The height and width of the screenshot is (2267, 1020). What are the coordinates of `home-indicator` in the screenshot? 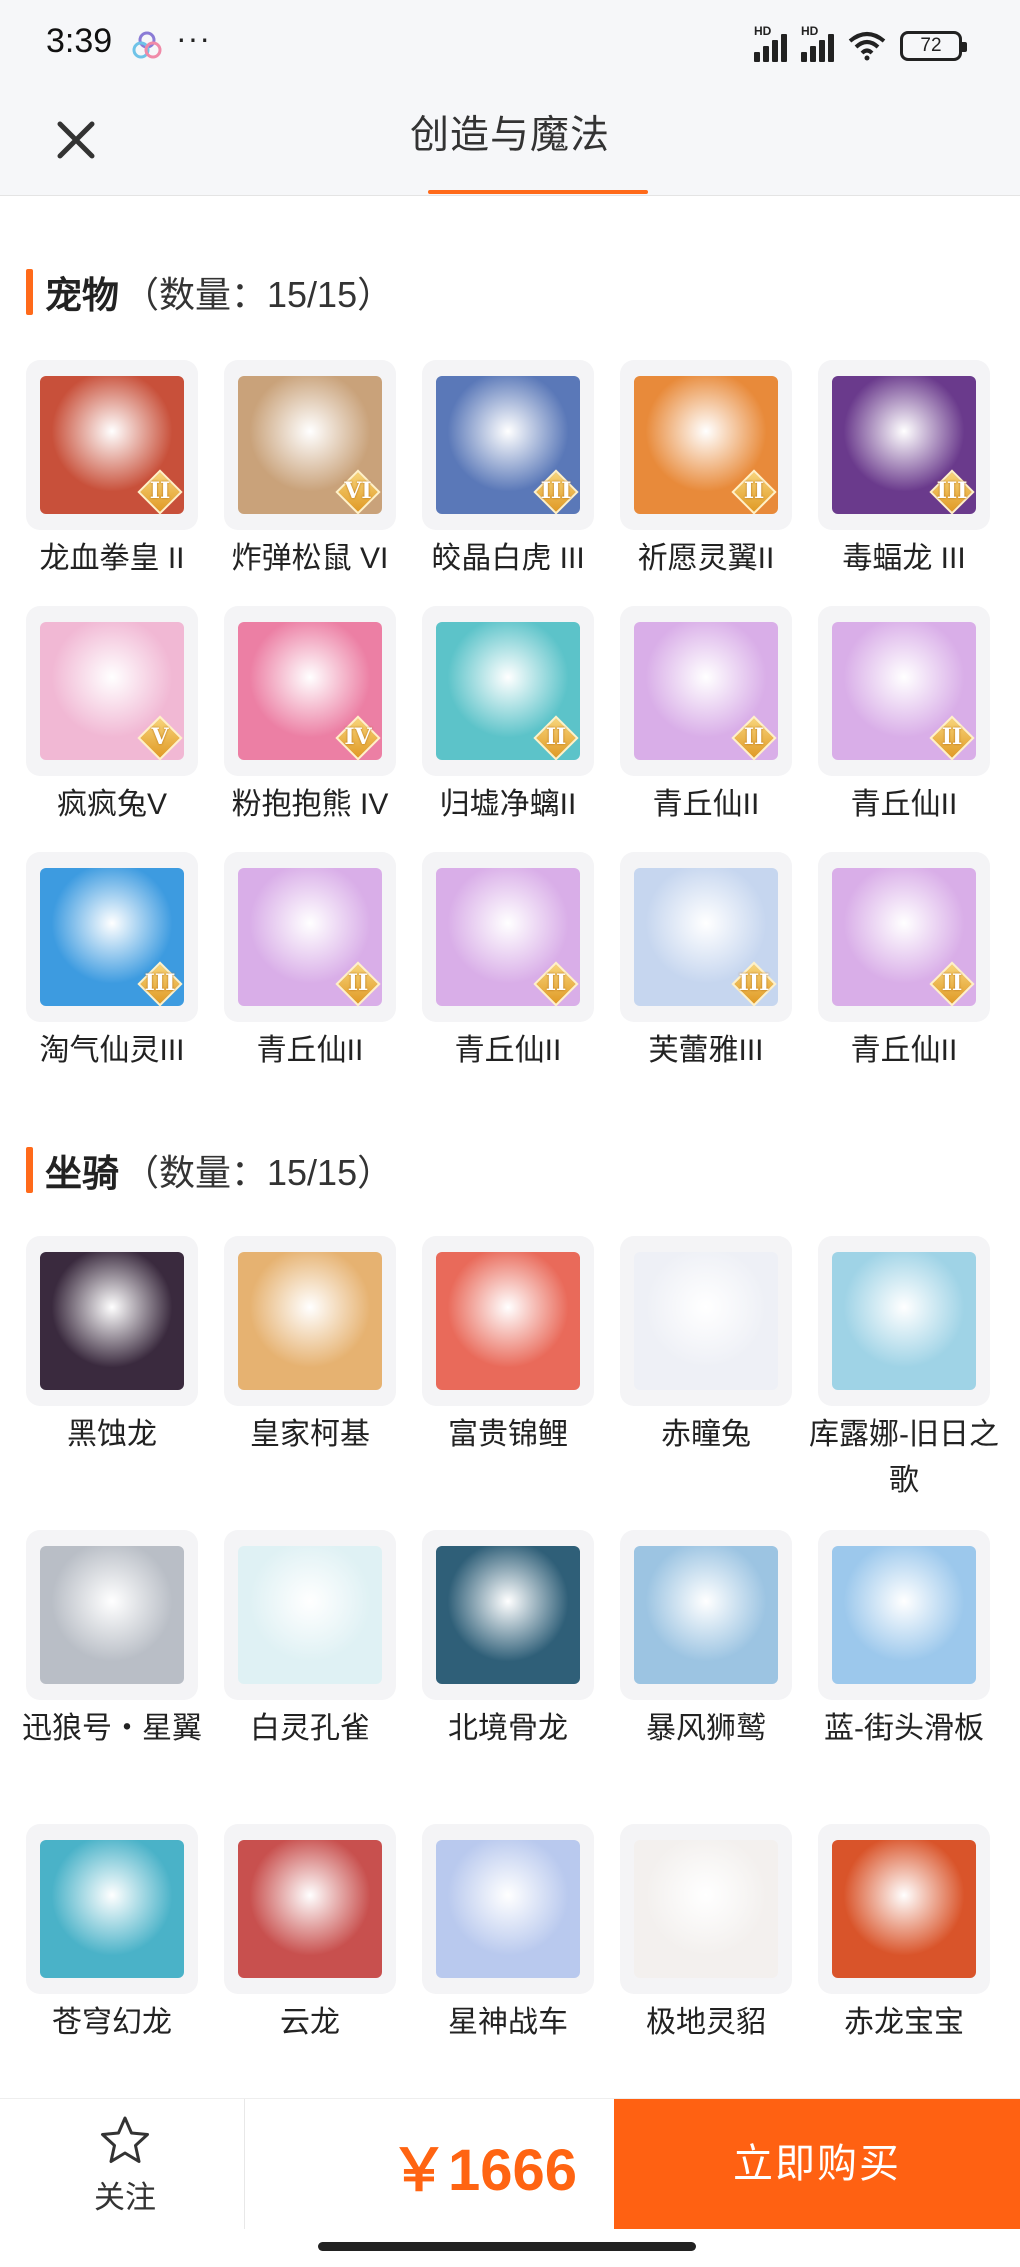 It's located at (507, 2246).